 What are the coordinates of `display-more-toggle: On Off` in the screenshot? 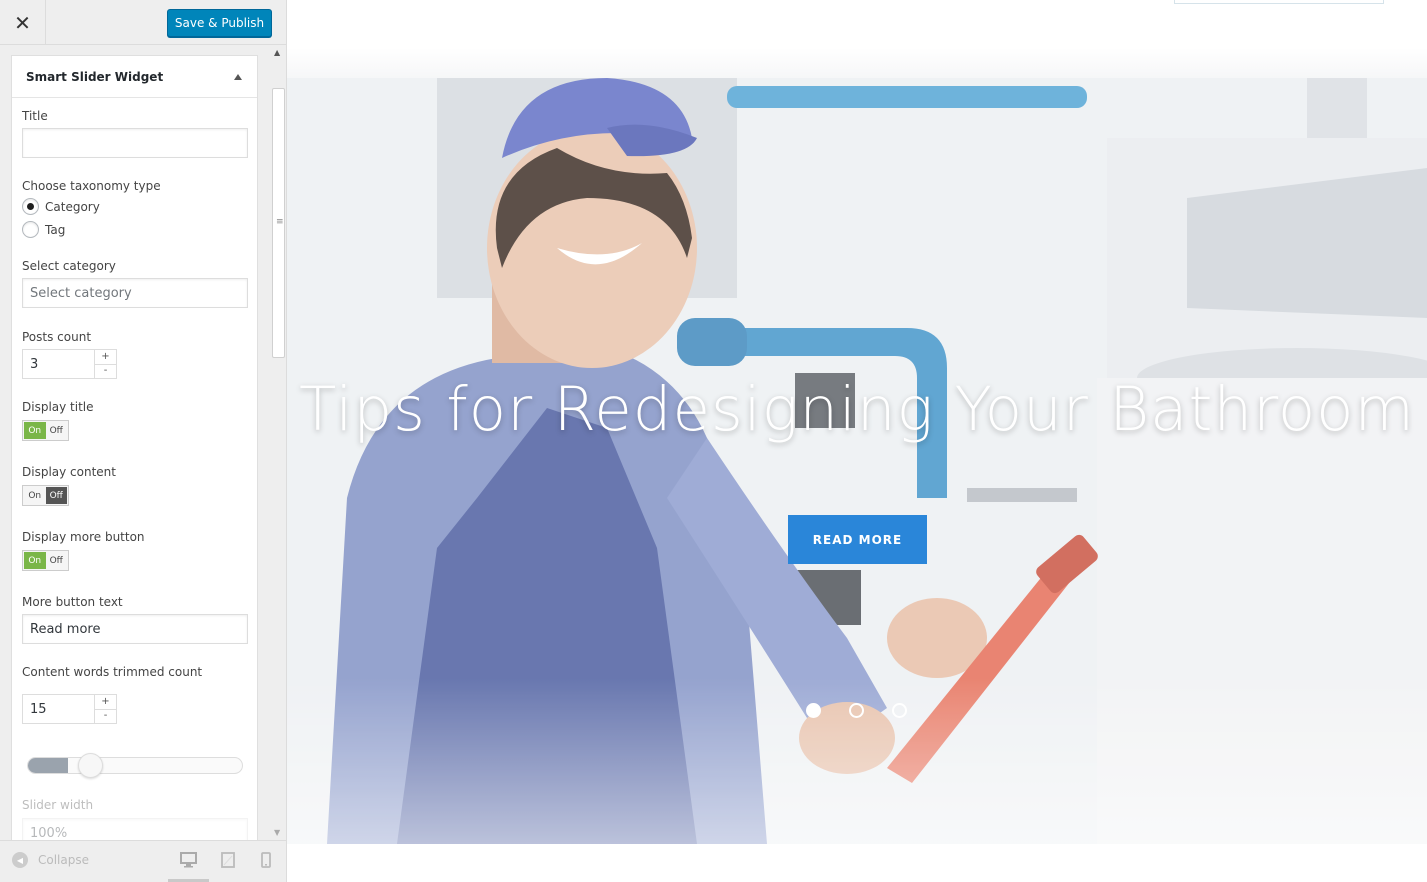 It's located at (45, 560).